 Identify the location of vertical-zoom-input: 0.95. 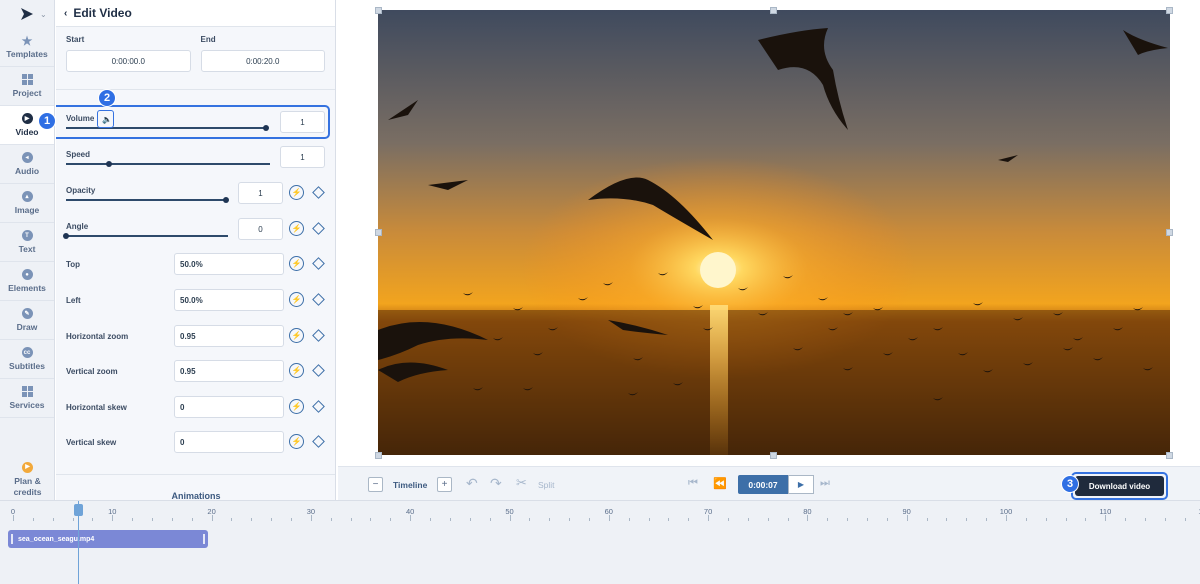
(229, 371).